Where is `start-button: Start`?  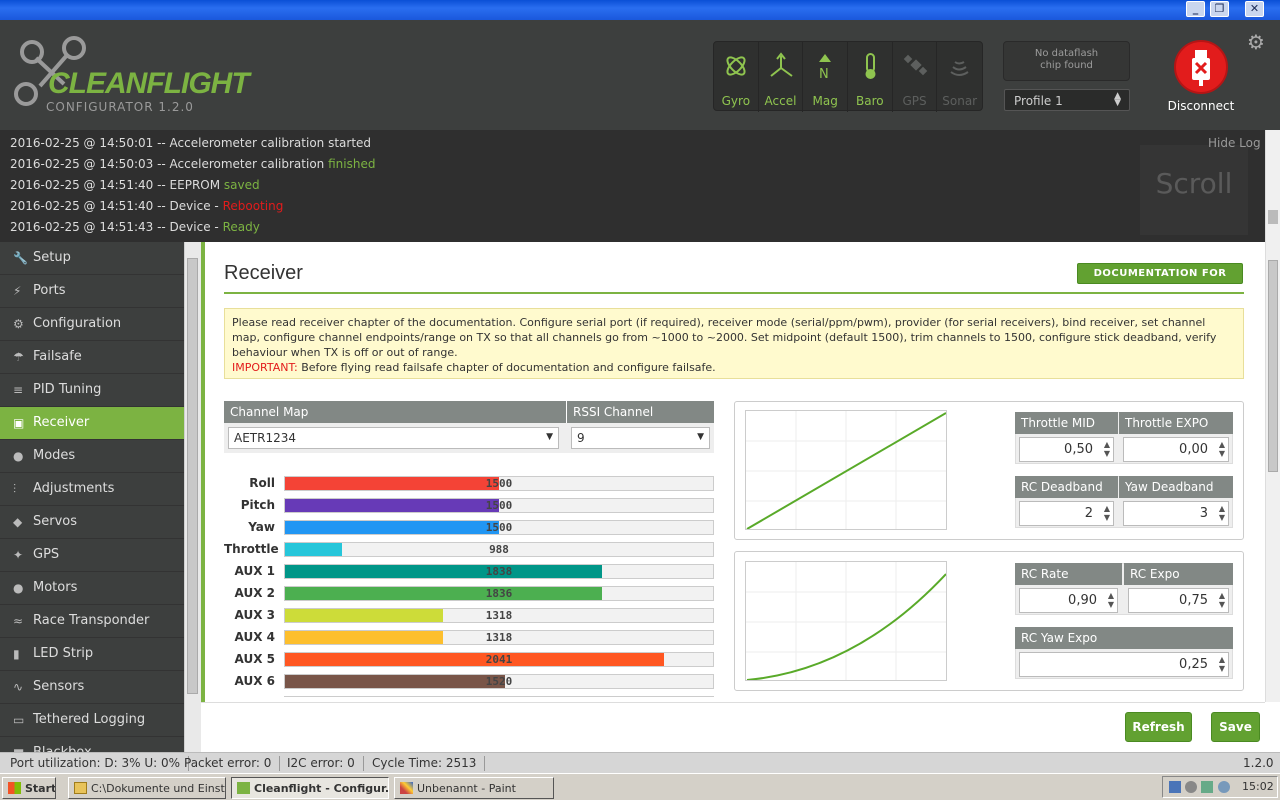 start-button: Start is located at coordinates (29, 788).